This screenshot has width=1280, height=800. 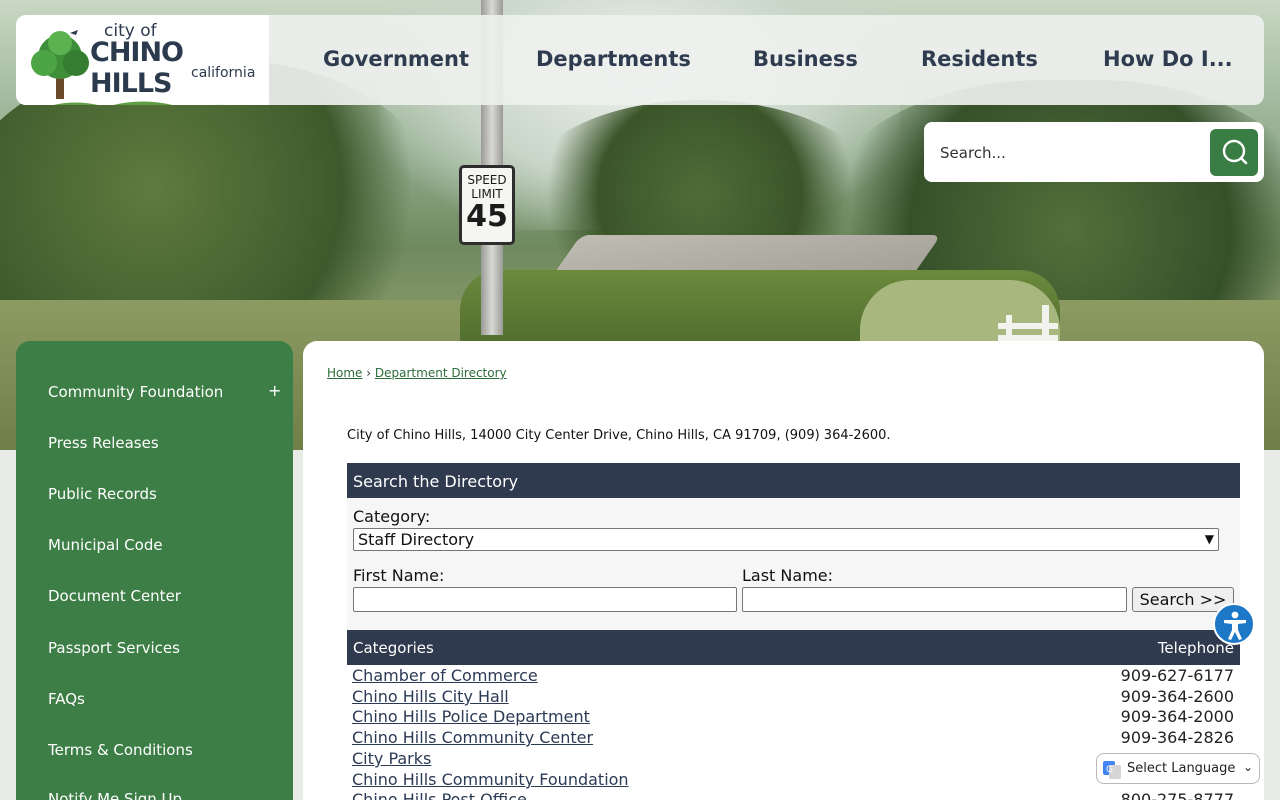 I want to click on category-select: Staff Directory ▼, so click(x=786, y=539).